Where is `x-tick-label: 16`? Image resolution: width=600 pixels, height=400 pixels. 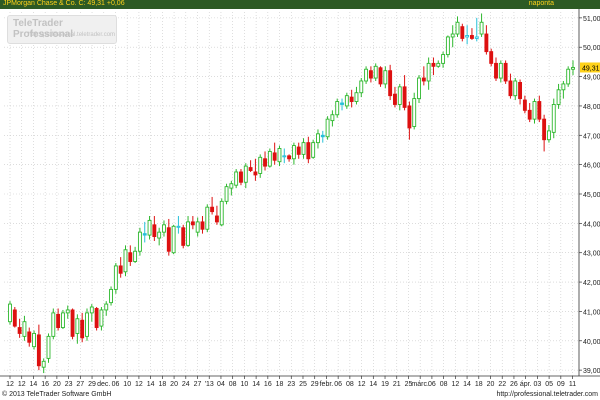 x-tick-label: 16 is located at coordinates (268, 384).